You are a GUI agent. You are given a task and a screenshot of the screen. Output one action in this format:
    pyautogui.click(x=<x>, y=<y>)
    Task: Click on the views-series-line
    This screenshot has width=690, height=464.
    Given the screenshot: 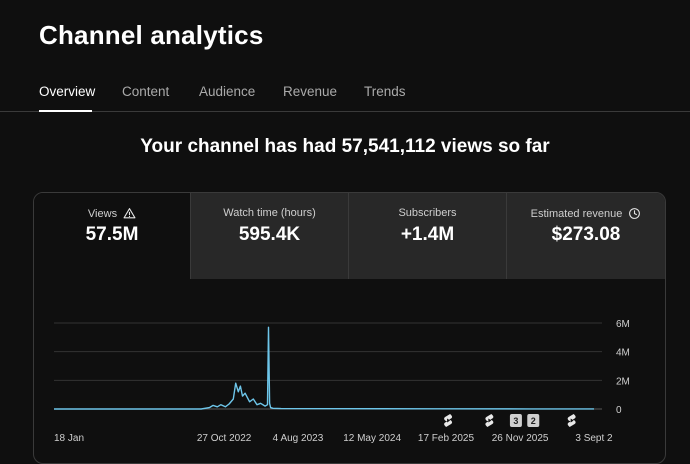 What is the action you would take?
    pyautogui.click(x=324, y=368)
    